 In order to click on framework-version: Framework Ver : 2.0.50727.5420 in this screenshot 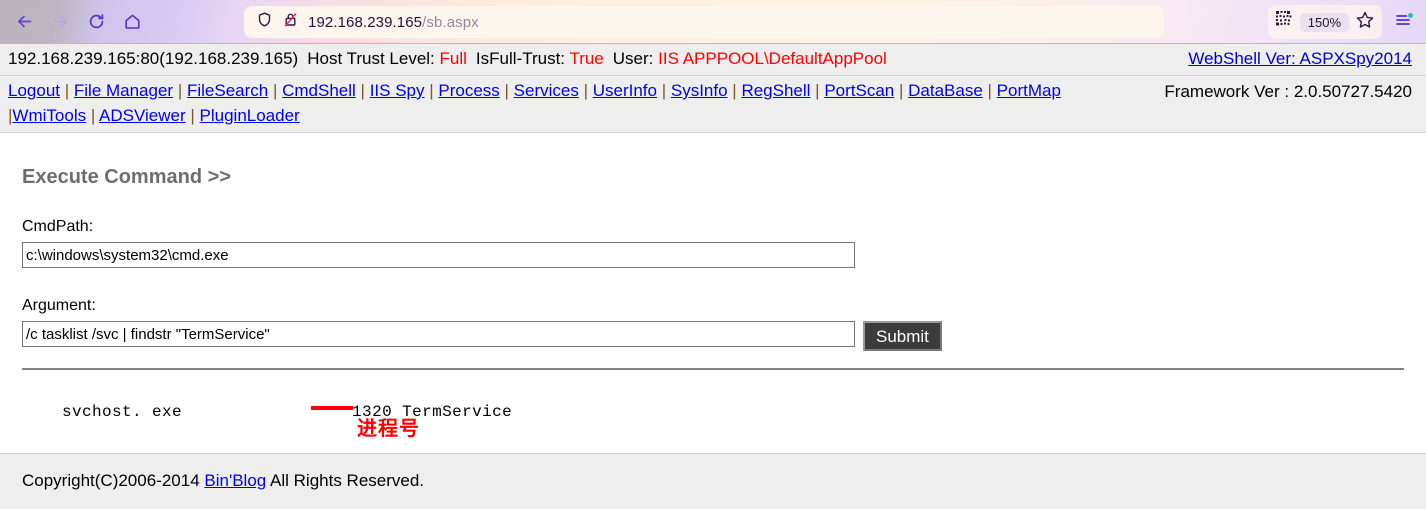, I will do `click(1288, 91)`.